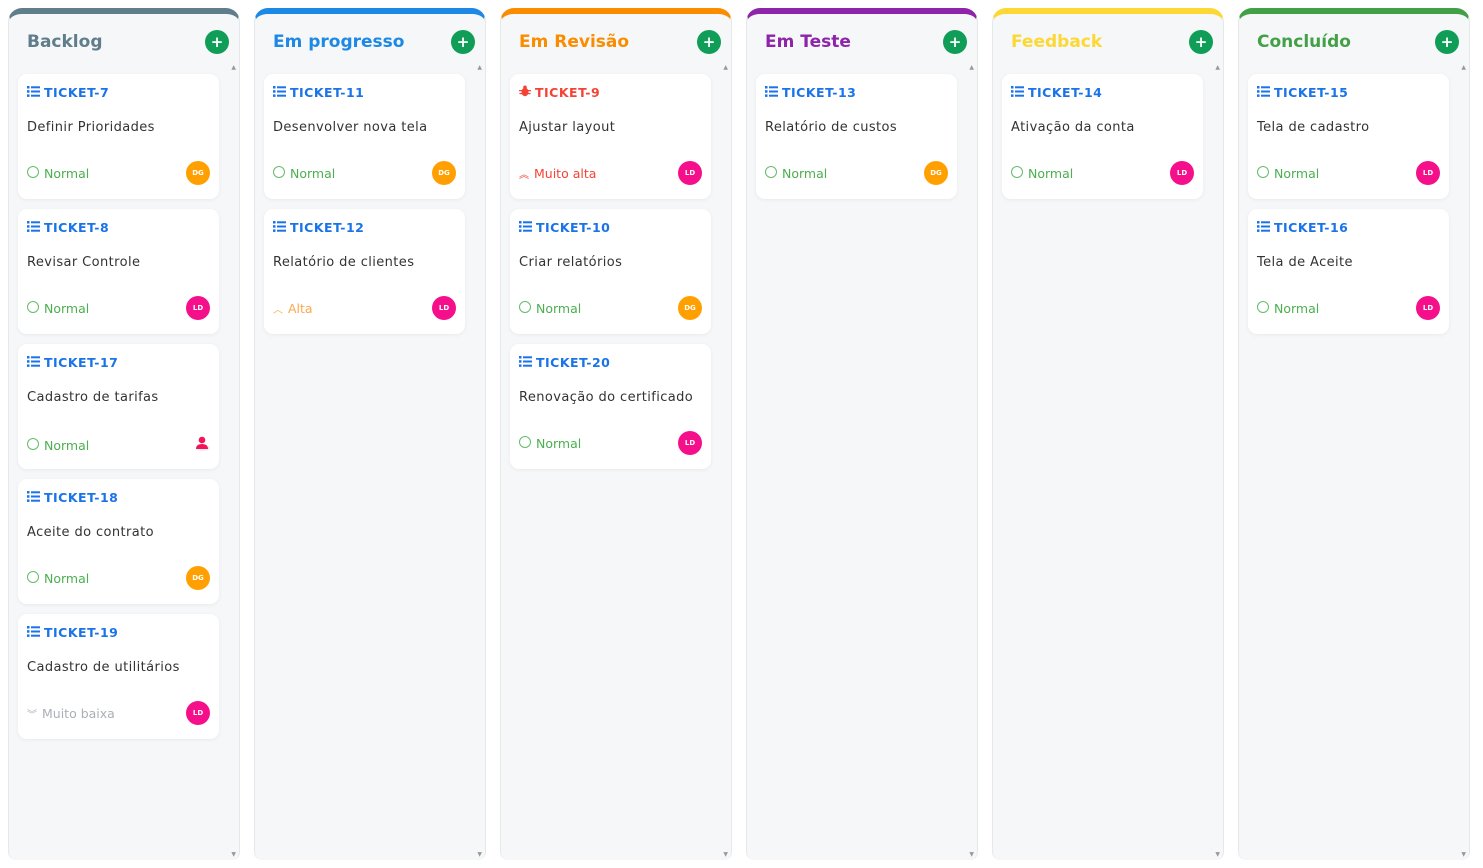 The image size is (1483, 868). Describe the element at coordinates (856, 92) in the screenshot. I see `ticket-id: TICKET-13` at that location.